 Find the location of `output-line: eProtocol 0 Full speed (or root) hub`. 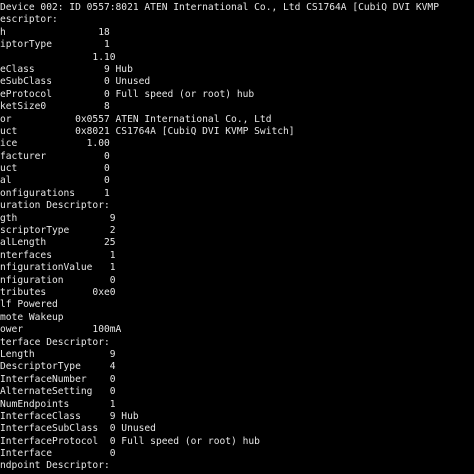

output-line: eProtocol 0 Full speed (or root) hub is located at coordinates (127, 94).